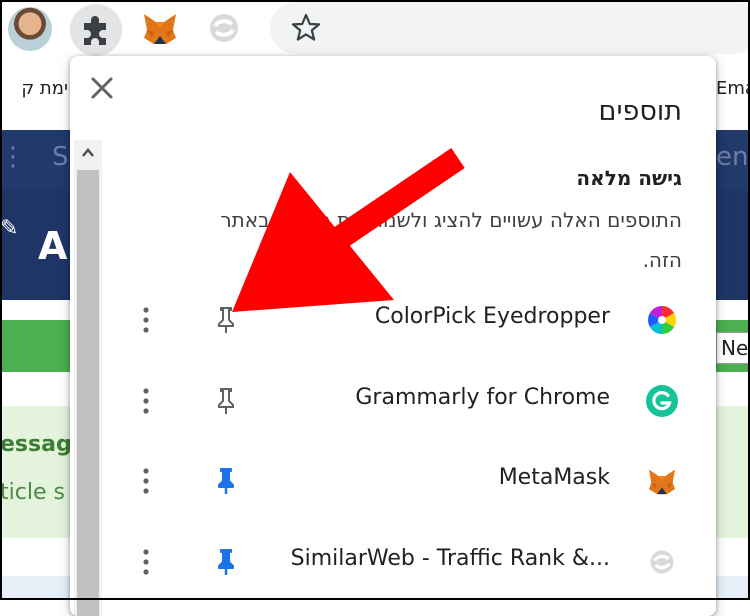 This screenshot has height=616, width=750. What do you see at coordinates (640, 111) in the screenshot?
I see `popup-title: תוספים` at bounding box center [640, 111].